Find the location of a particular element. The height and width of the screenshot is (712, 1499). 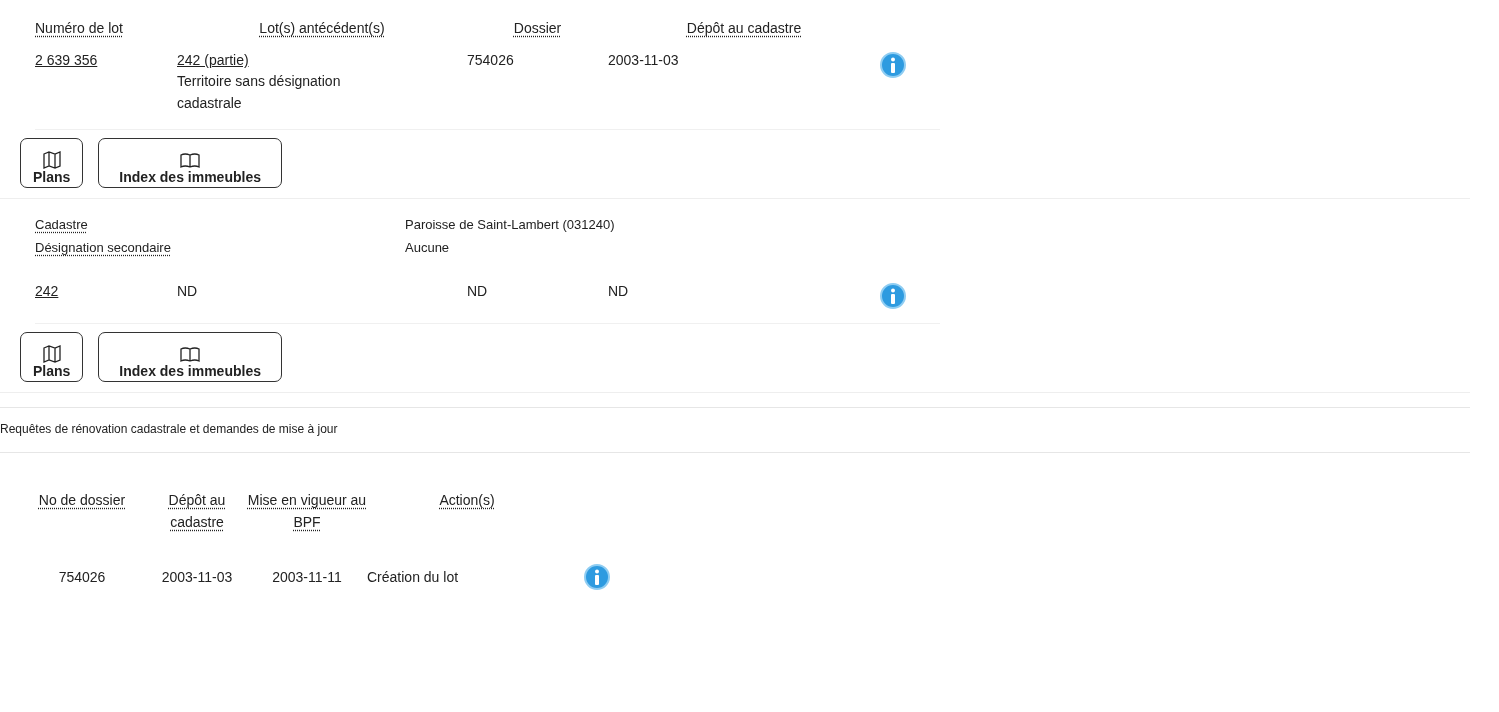

table-cell: 2003-11-03 is located at coordinates (197, 576).